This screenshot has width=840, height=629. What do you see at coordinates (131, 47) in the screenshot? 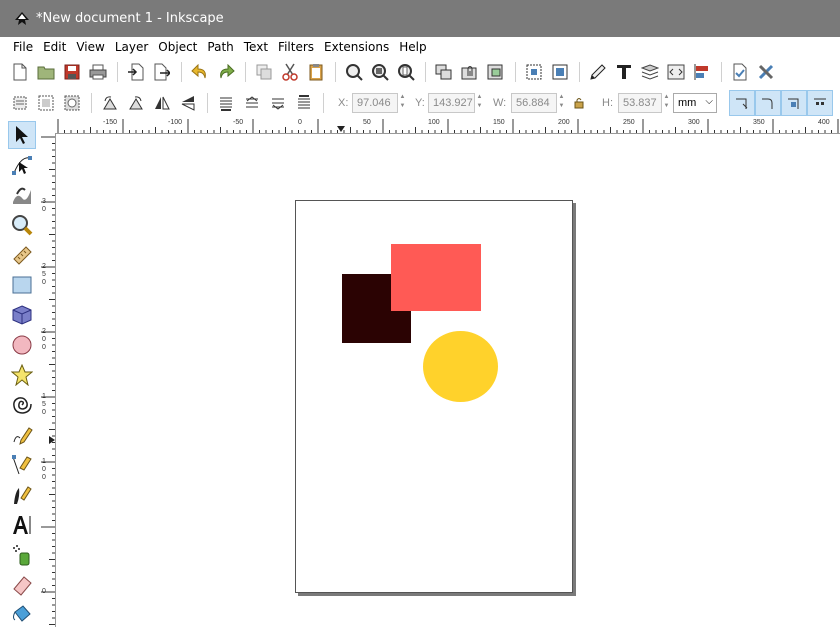
I see `menu-layer: Layer` at bounding box center [131, 47].